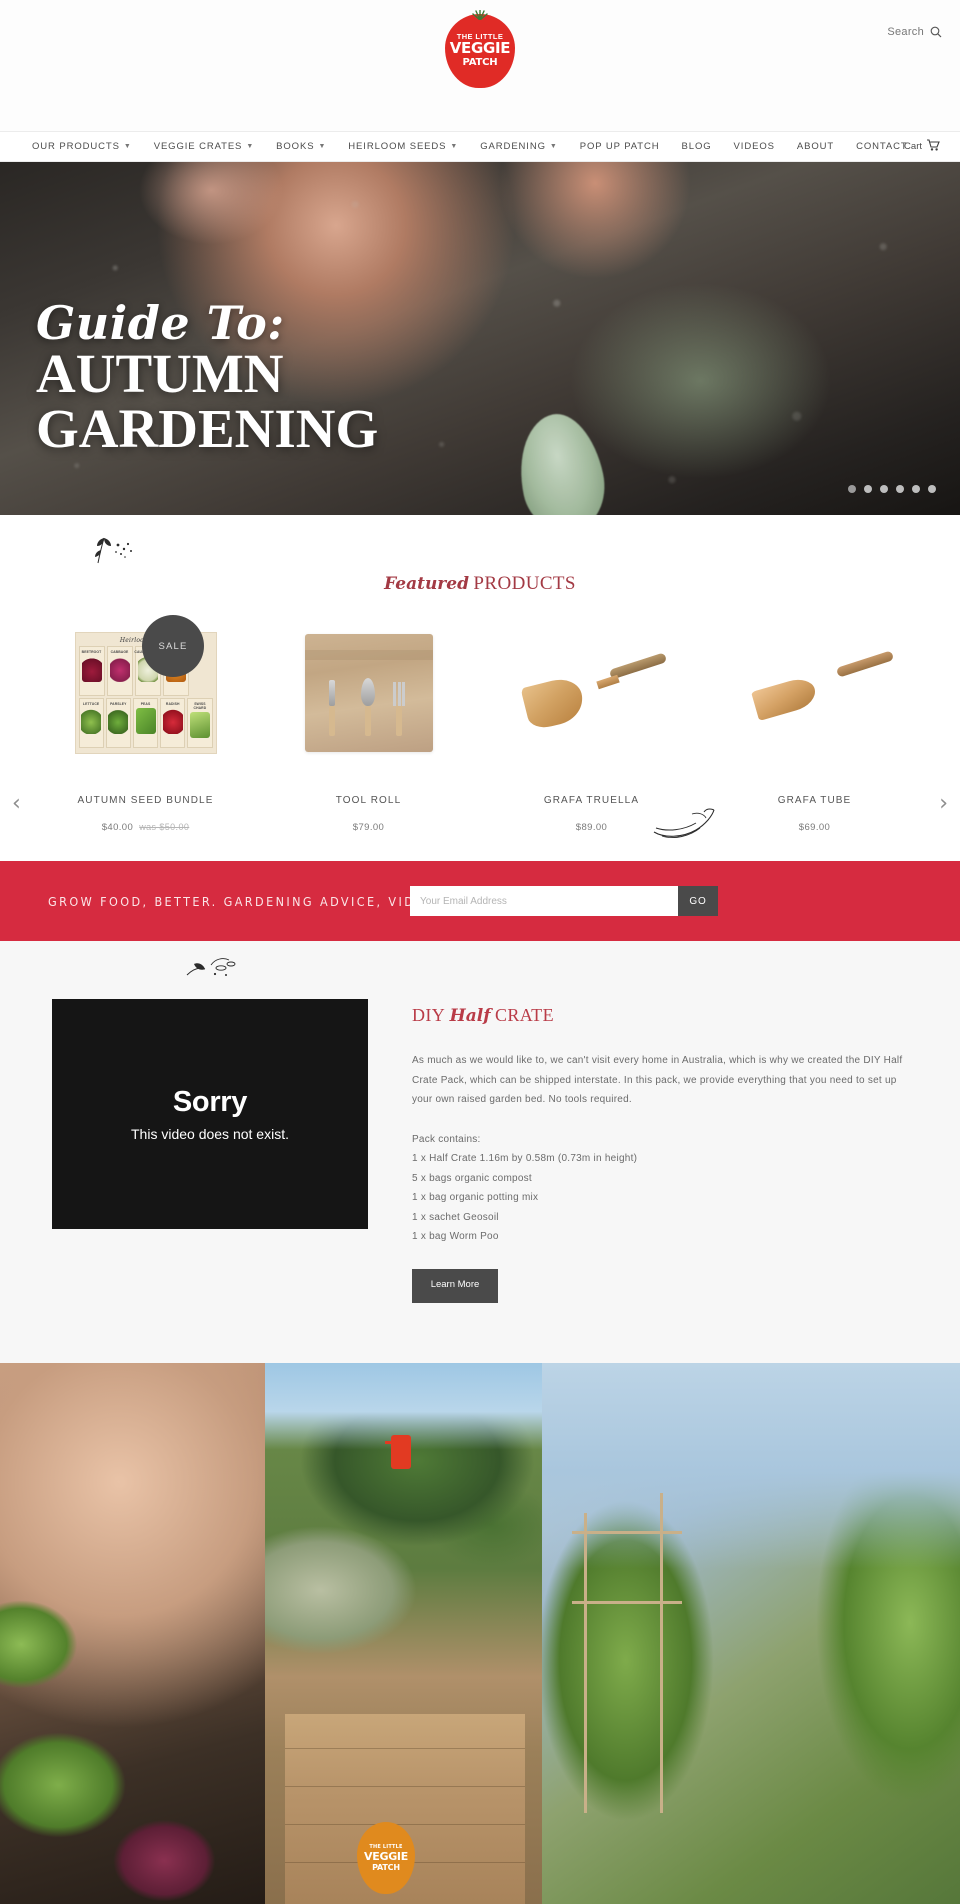  What do you see at coordinates (386, 1867) in the screenshot?
I see `crate-logo-line-3: PATCH` at bounding box center [386, 1867].